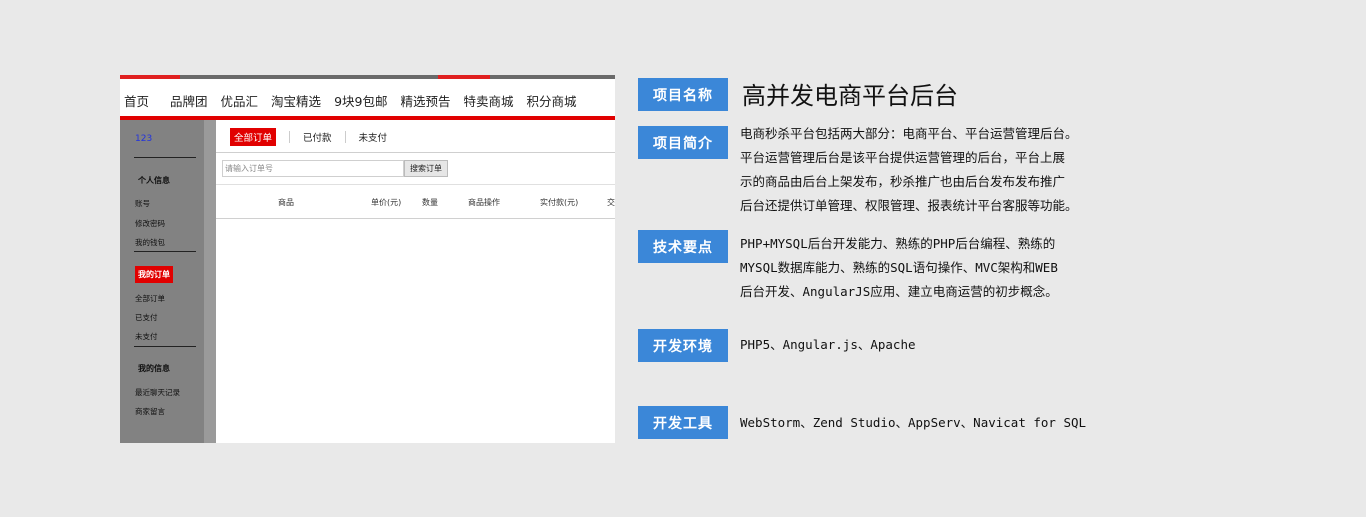 The image size is (1366, 517). I want to click on sidebar-item-wallet: 我的钱包, so click(150, 242).